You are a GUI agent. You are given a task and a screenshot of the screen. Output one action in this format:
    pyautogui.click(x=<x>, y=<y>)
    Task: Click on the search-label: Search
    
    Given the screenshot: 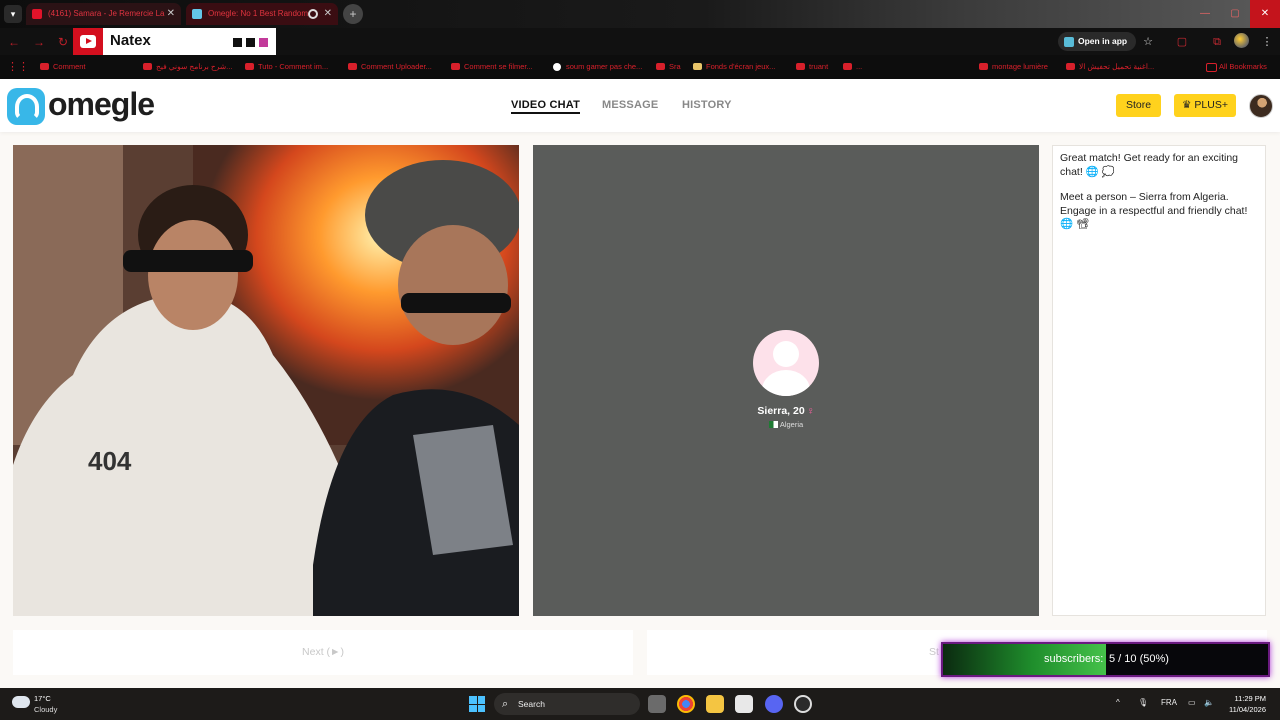 What is the action you would take?
    pyautogui.click(x=531, y=704)
    